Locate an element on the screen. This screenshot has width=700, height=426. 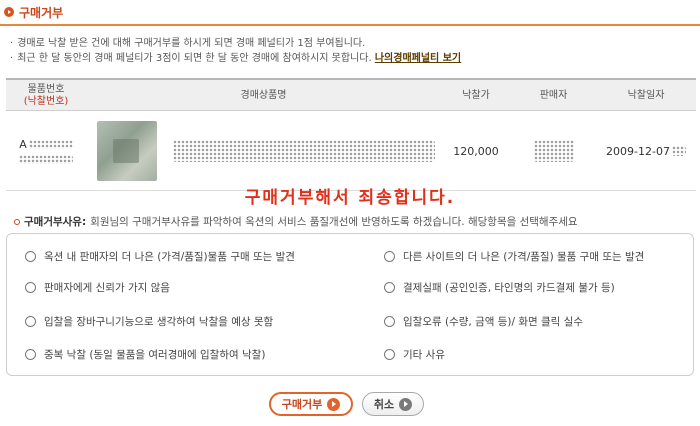
refuse-purchase-label: 구매거부 is located at coordinates (302, 404).